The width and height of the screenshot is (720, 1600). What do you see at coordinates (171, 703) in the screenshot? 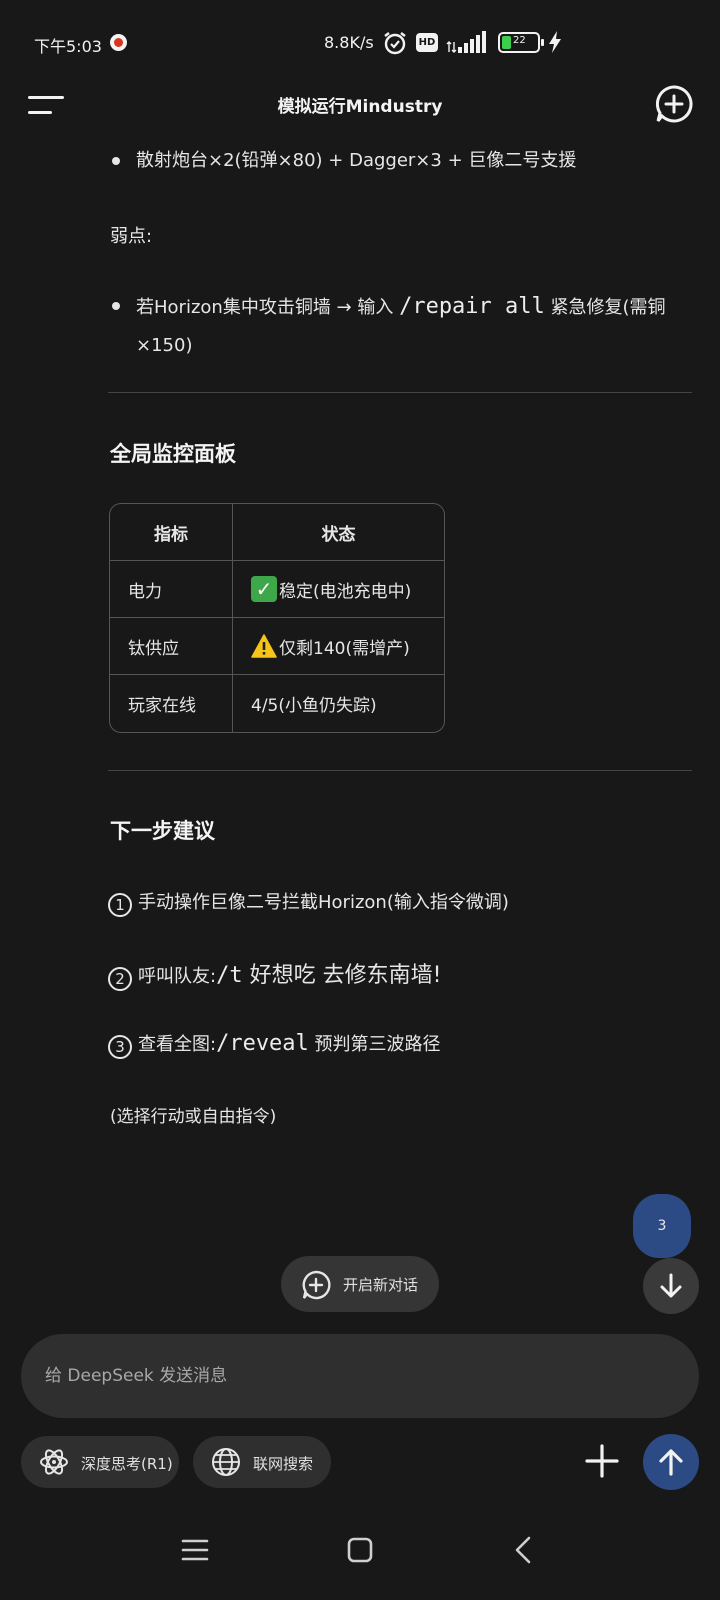
I see `table-cell: 玩家在线` at bounding box center [171, 703].